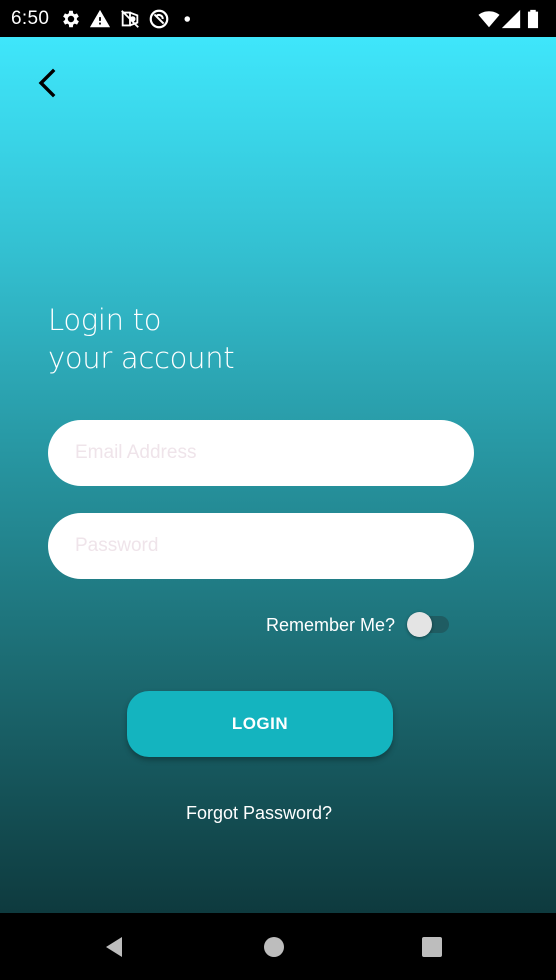 Image resolution: width=556 pixels, height=980 pixels. What do you see at coordinates (511, 19) in the screenshot?
I see `signal-icon` at bounding box center [511, 19].